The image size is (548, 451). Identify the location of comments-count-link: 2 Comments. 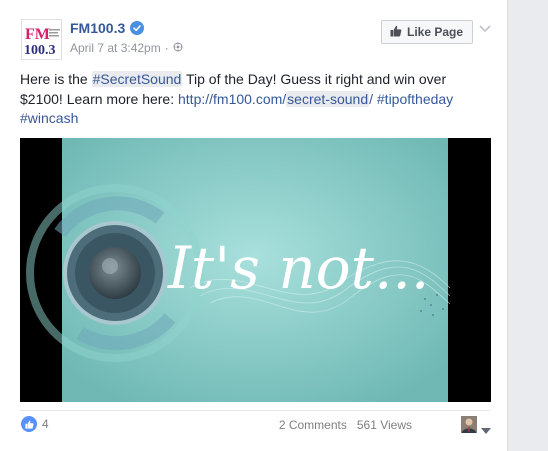
(313, 425).